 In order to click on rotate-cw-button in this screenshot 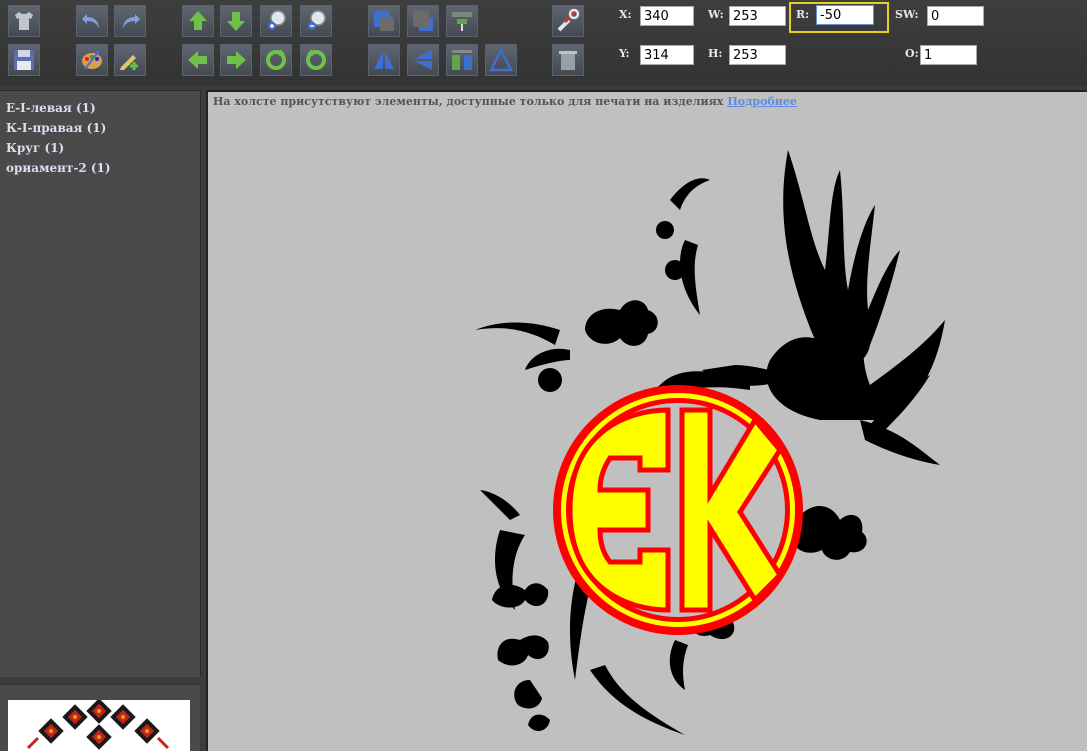, I will do `click(276, 60)`.